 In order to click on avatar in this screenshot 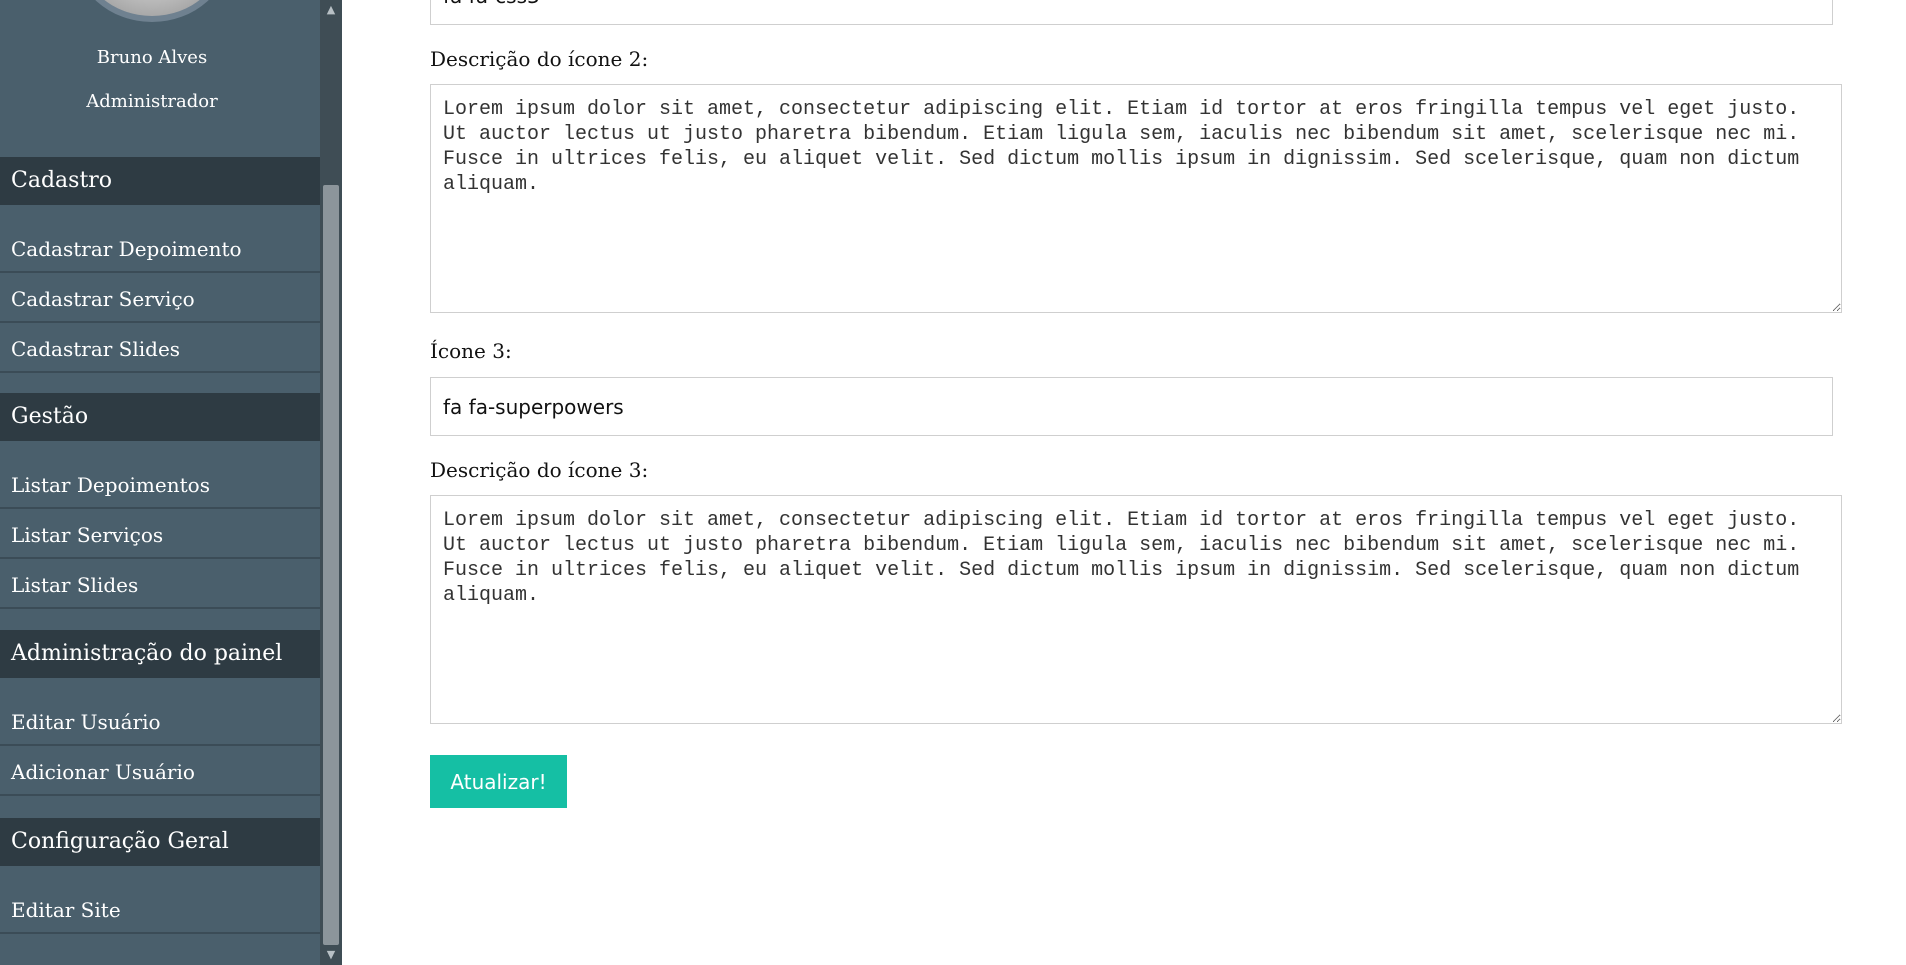, I will do `click(152, 11)`.